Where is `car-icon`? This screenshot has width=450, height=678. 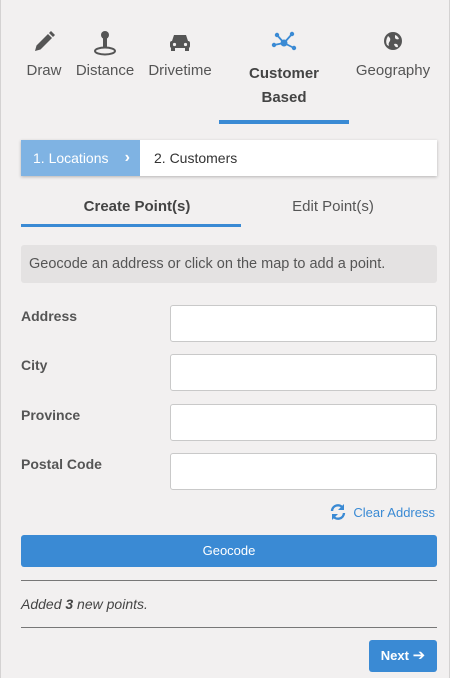
car-icon is located at coordinates (180, 43).